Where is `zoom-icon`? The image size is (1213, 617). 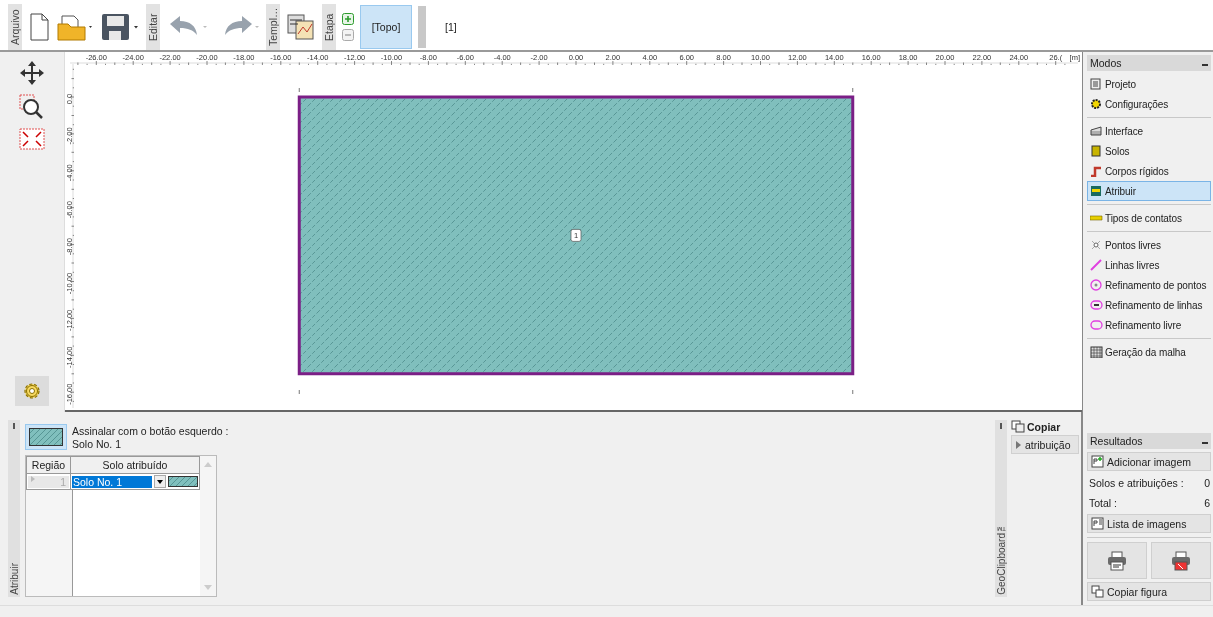
zoom-icon is located at coordinates (32, 107).